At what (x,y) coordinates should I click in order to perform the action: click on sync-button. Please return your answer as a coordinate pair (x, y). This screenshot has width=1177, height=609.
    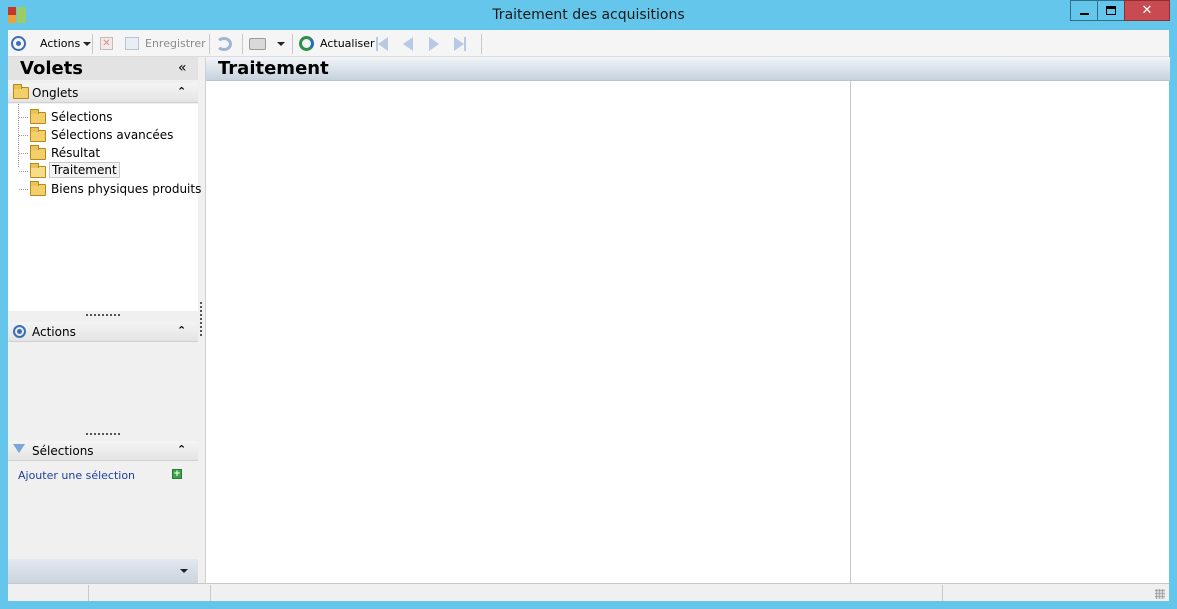
    Looking at the image, I should click on (224, 43).